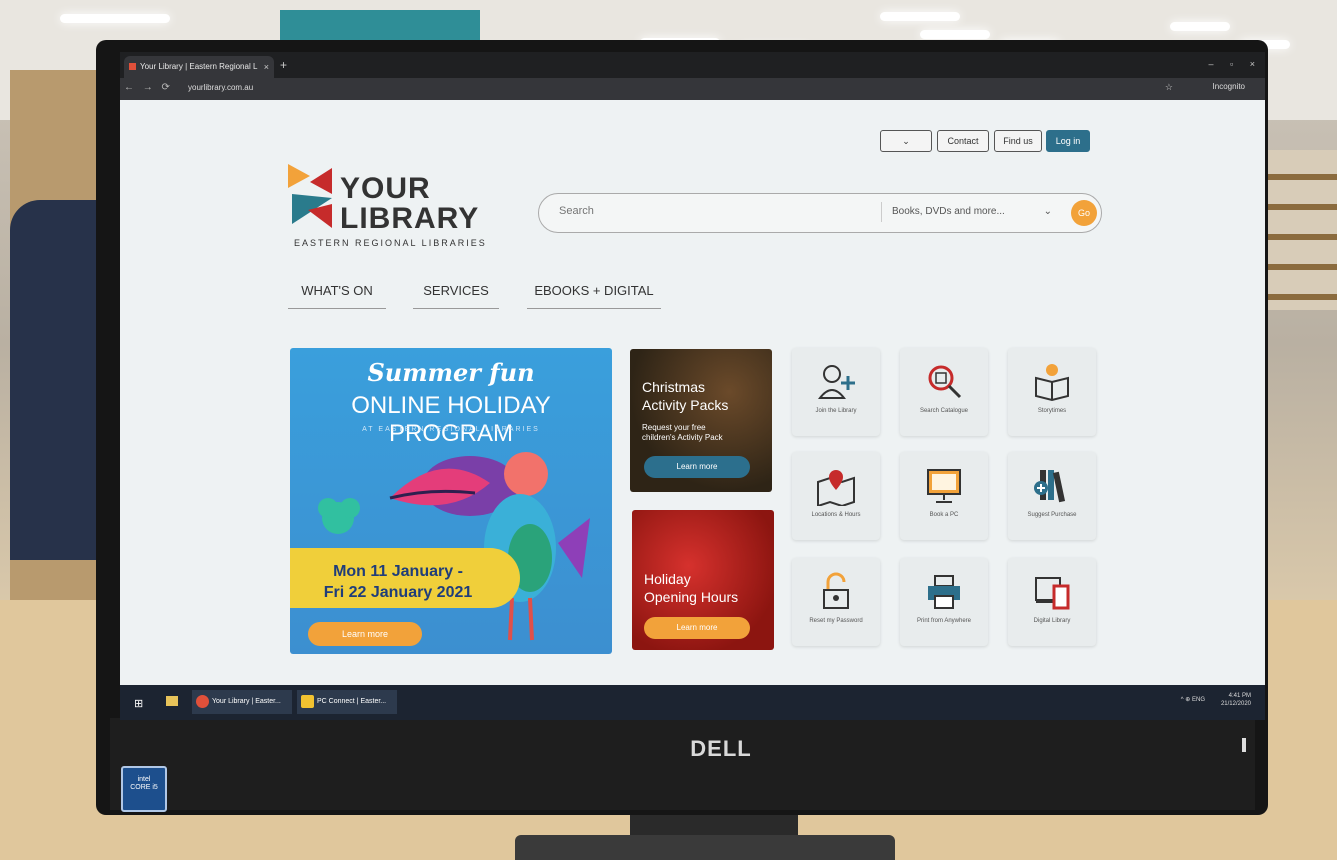 Image resolution: width=1337 pixels, height=860 pixels. What do you see at coordinates (1244, 745) in the screenshot?
I see `power-icon` at bounding box center [1244, 745].